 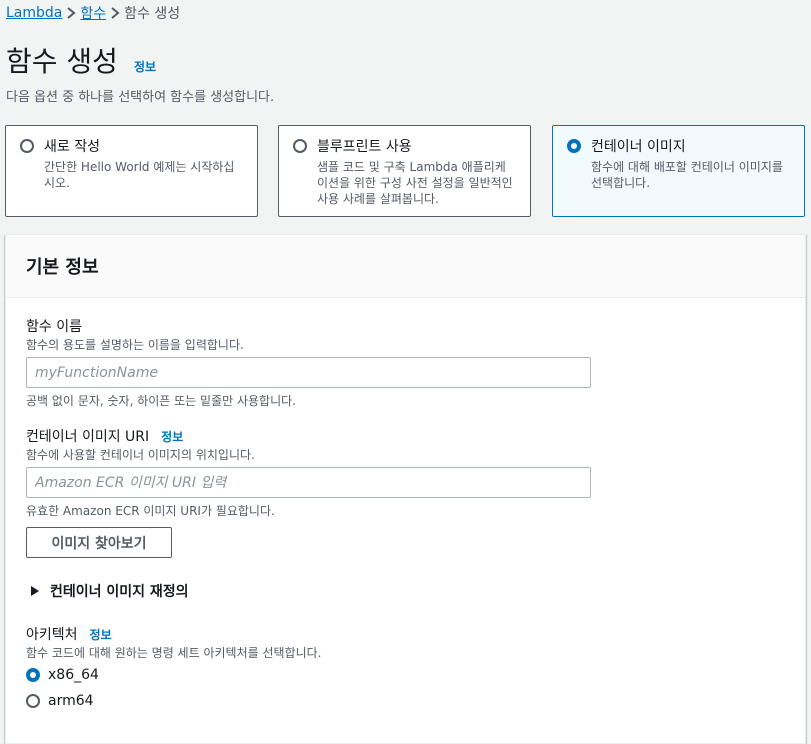 I want to click on browse-images-button: 이미지 찾아보기, so click(x=99, y=542).